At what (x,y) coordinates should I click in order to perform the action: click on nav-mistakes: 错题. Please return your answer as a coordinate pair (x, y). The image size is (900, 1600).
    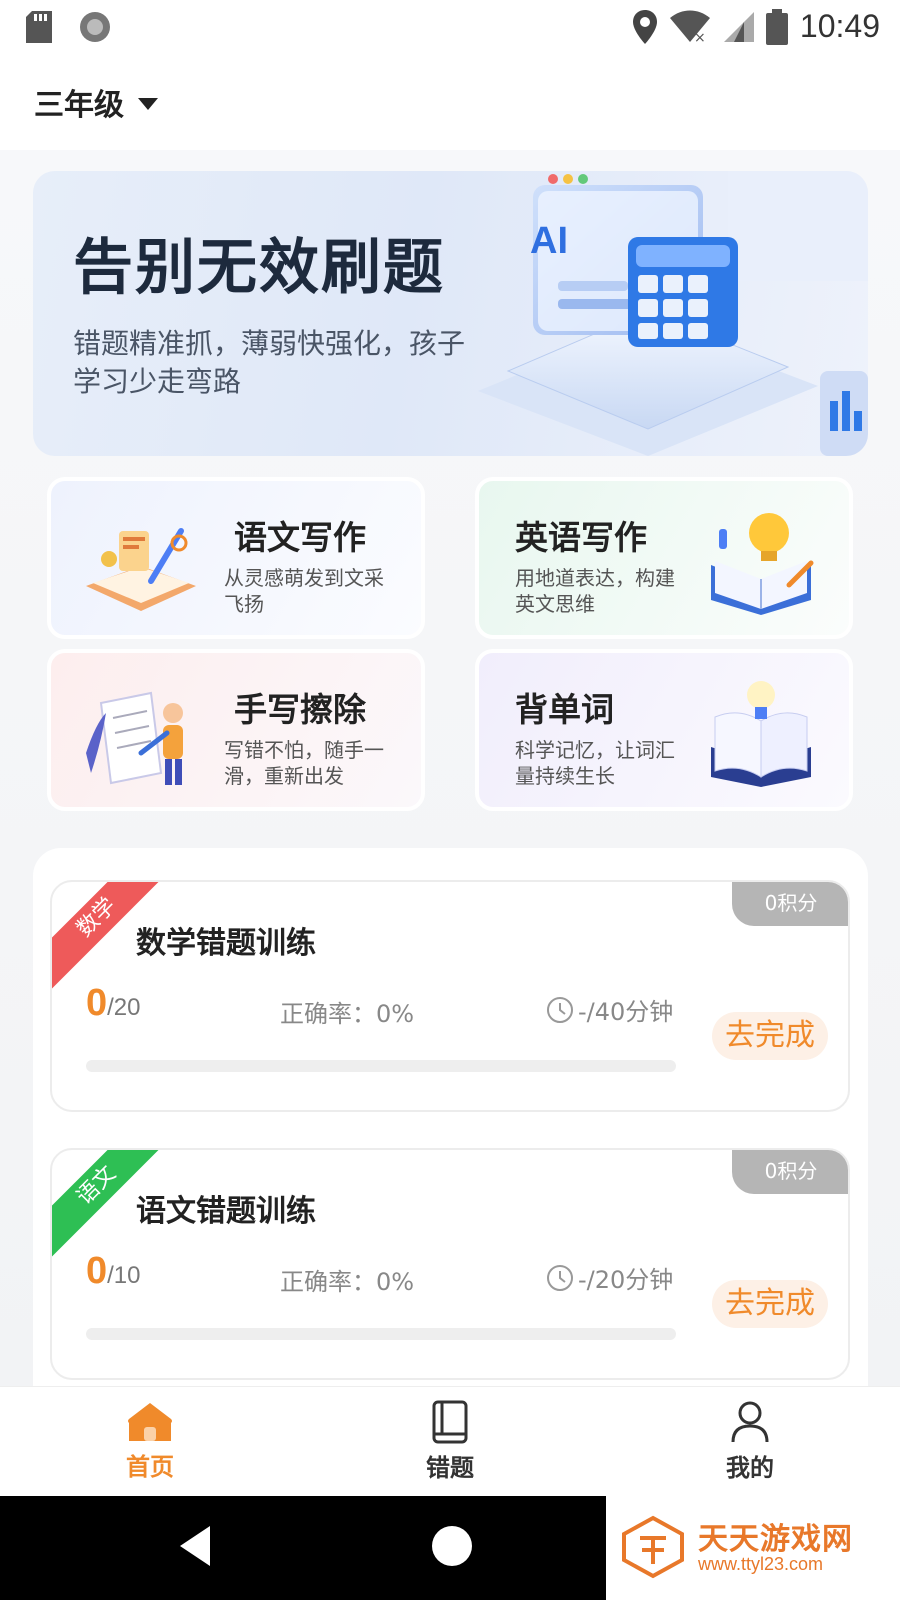
    Looking at the image, I should click on (450, 1441).